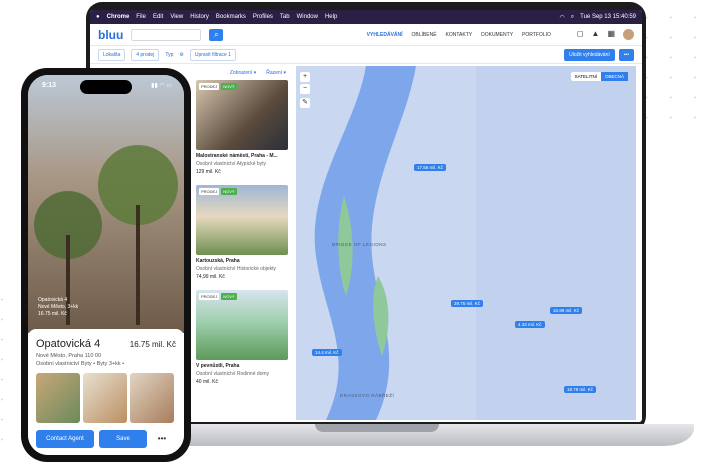 The image size is (705, 466). What do you see at coordinates (218, 261) in the screenshot?
I see `listing-title: Kartouzská, Praha` at bounding box center [218, 261].